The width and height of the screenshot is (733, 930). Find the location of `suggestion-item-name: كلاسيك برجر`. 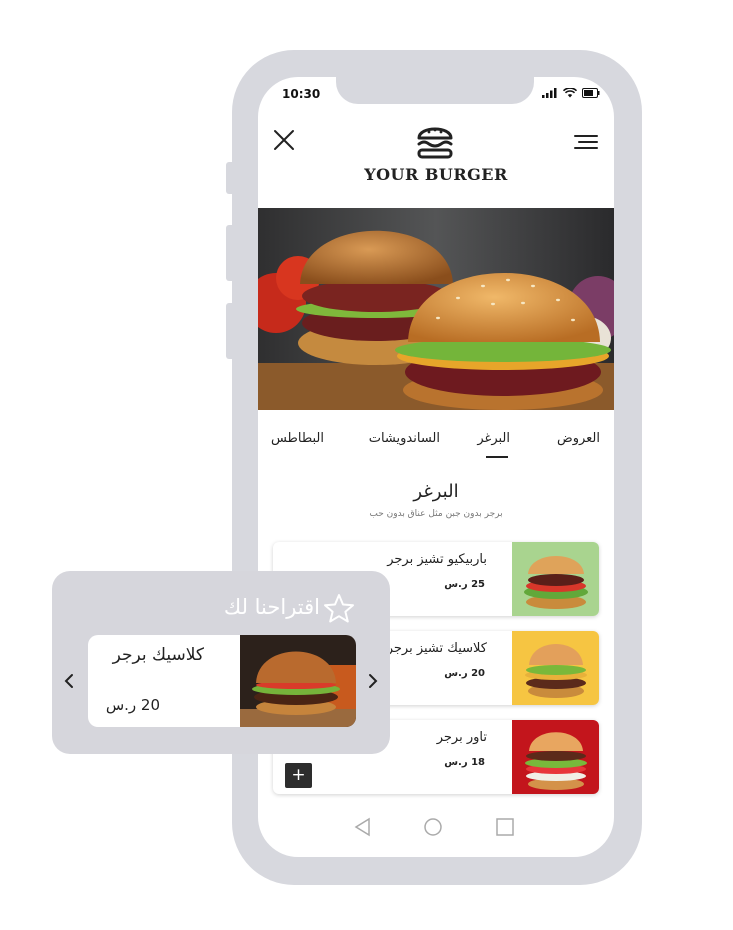

suggestion-item-name: كلاسيك برجر is located at coordinates (158, 655).